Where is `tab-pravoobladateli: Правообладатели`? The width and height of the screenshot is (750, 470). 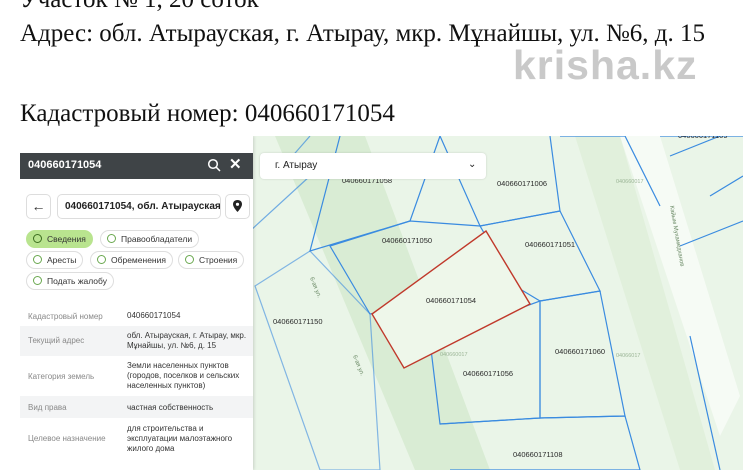
tab-pravoobladateli: Правообладатели is located at coordinates (150, 239).